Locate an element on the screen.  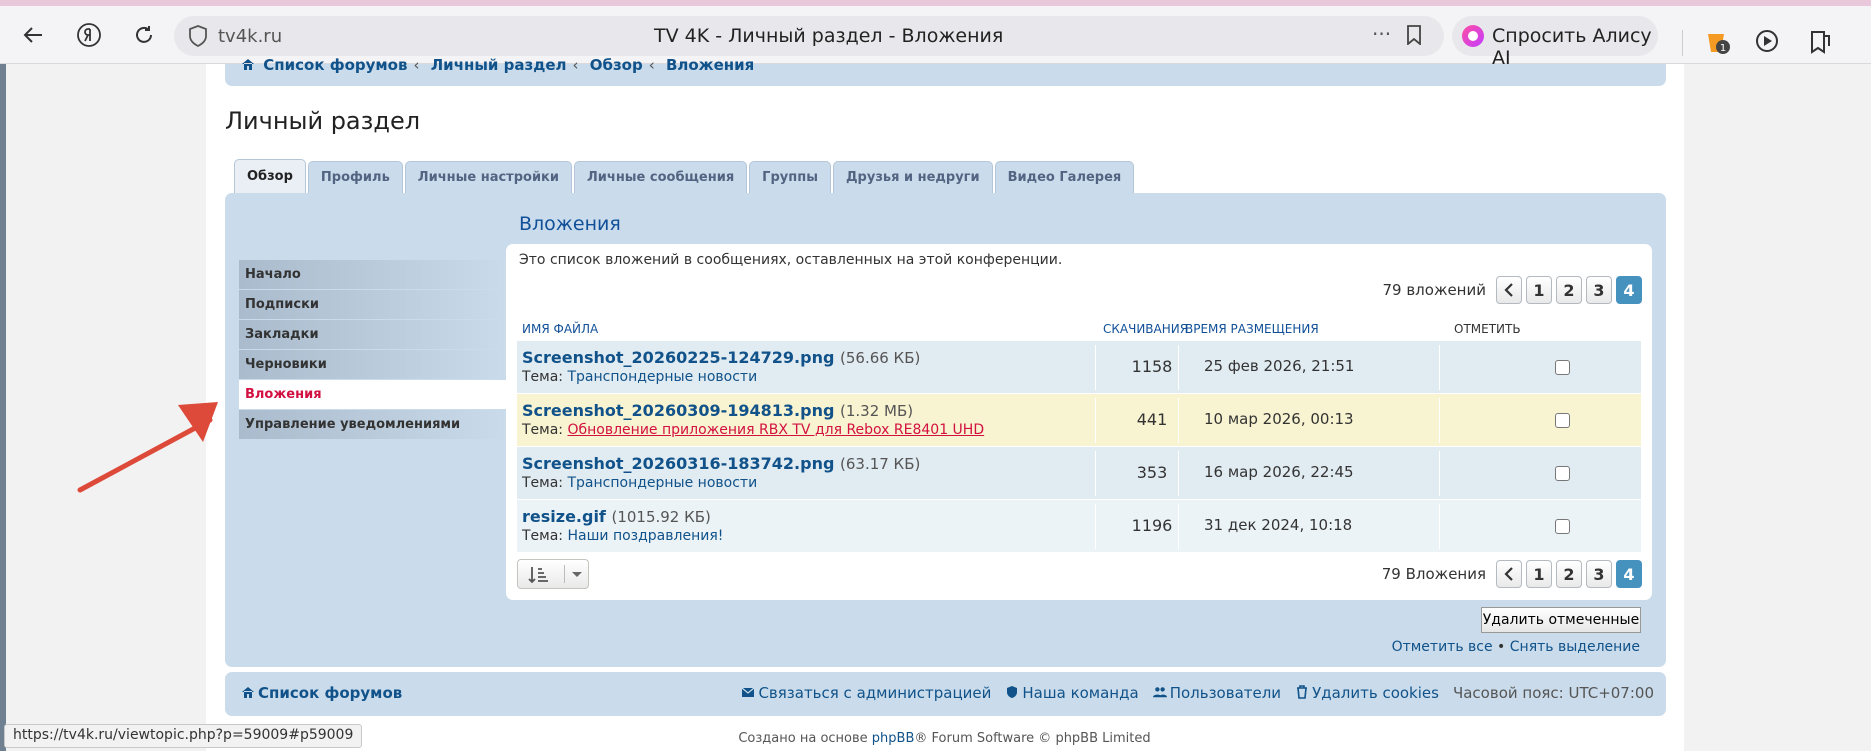
alice-button: Спросить Алису AI is located at coordinates (1555, 42).